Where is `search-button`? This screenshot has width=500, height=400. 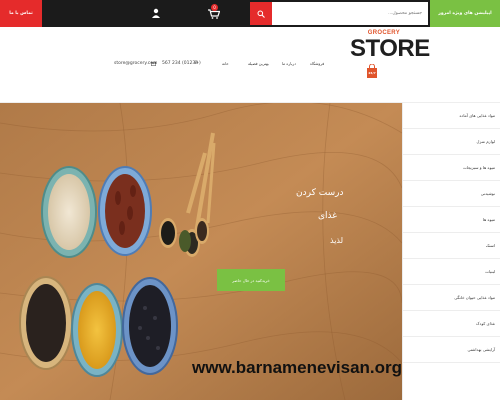
search-button is located at coordinates (261, 13).